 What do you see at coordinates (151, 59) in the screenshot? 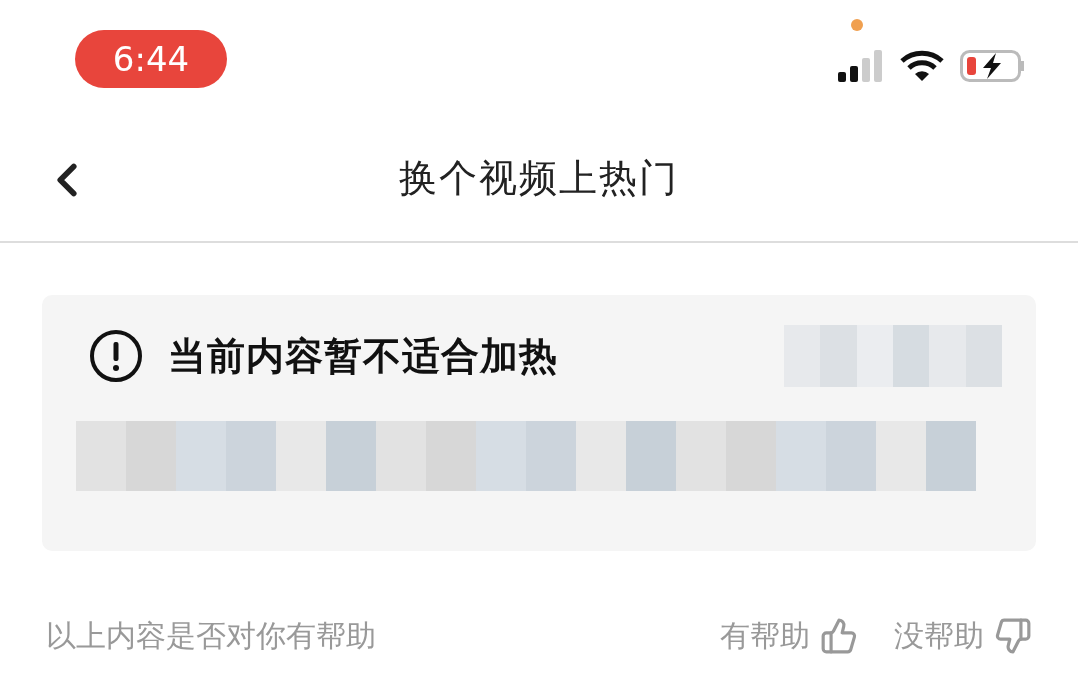
I see `time-pill: 6:44` at bounding box center [151, 59].